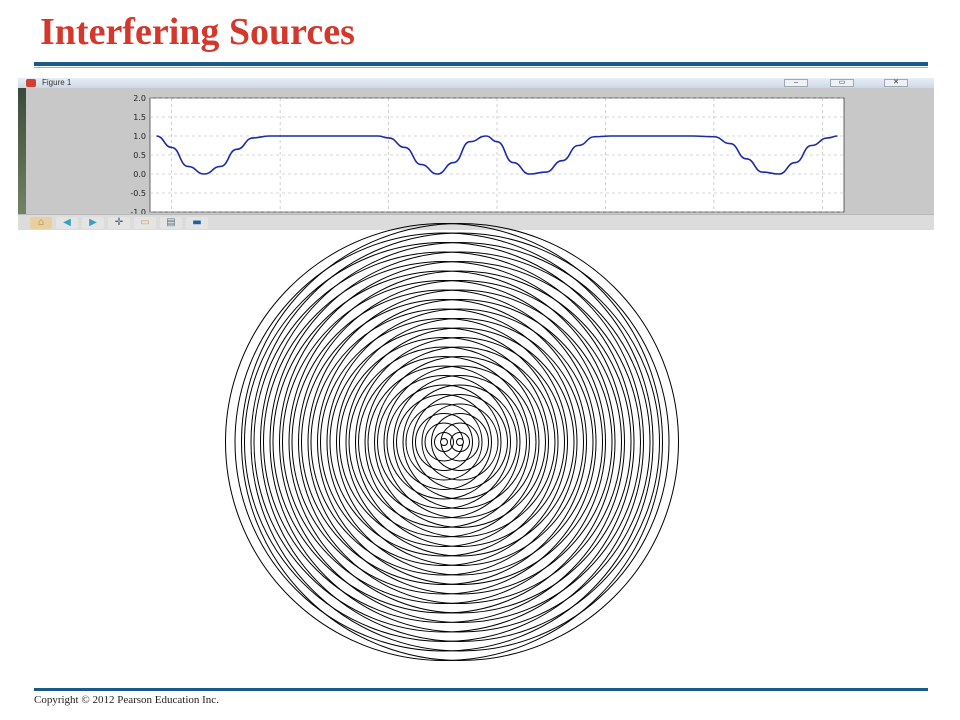  What do you see at coordinates (481, 689) in the screenshot?
I see `footer-rule` at bounding box center [481, 689].